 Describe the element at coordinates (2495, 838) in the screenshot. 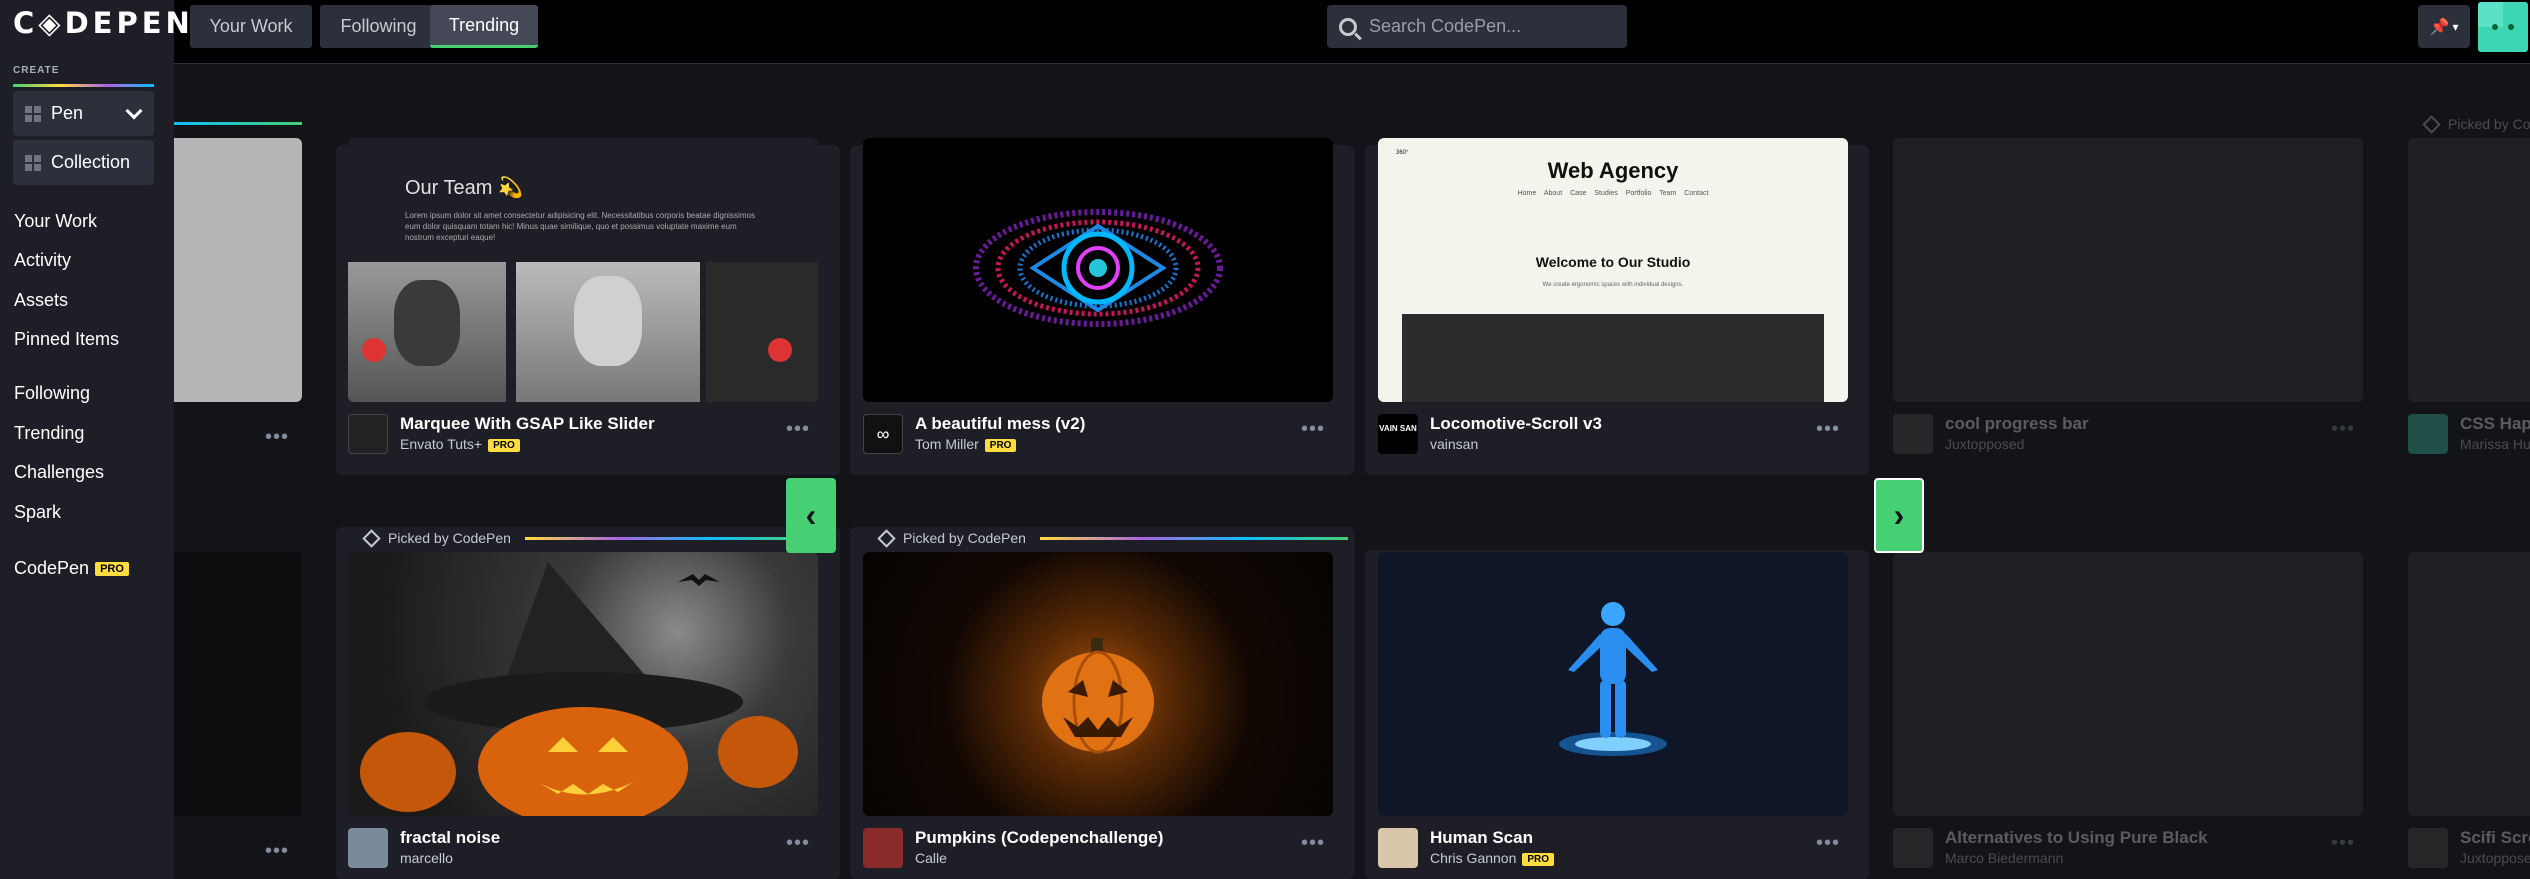

I see `pen-title: Scifi Scro` at that location.